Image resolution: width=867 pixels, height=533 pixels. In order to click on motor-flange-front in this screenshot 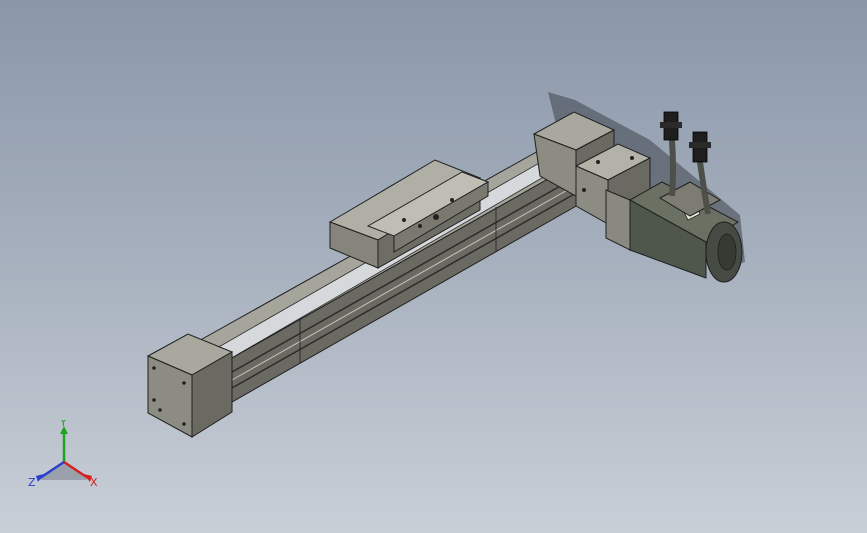, I will do `click(618, 220)`.